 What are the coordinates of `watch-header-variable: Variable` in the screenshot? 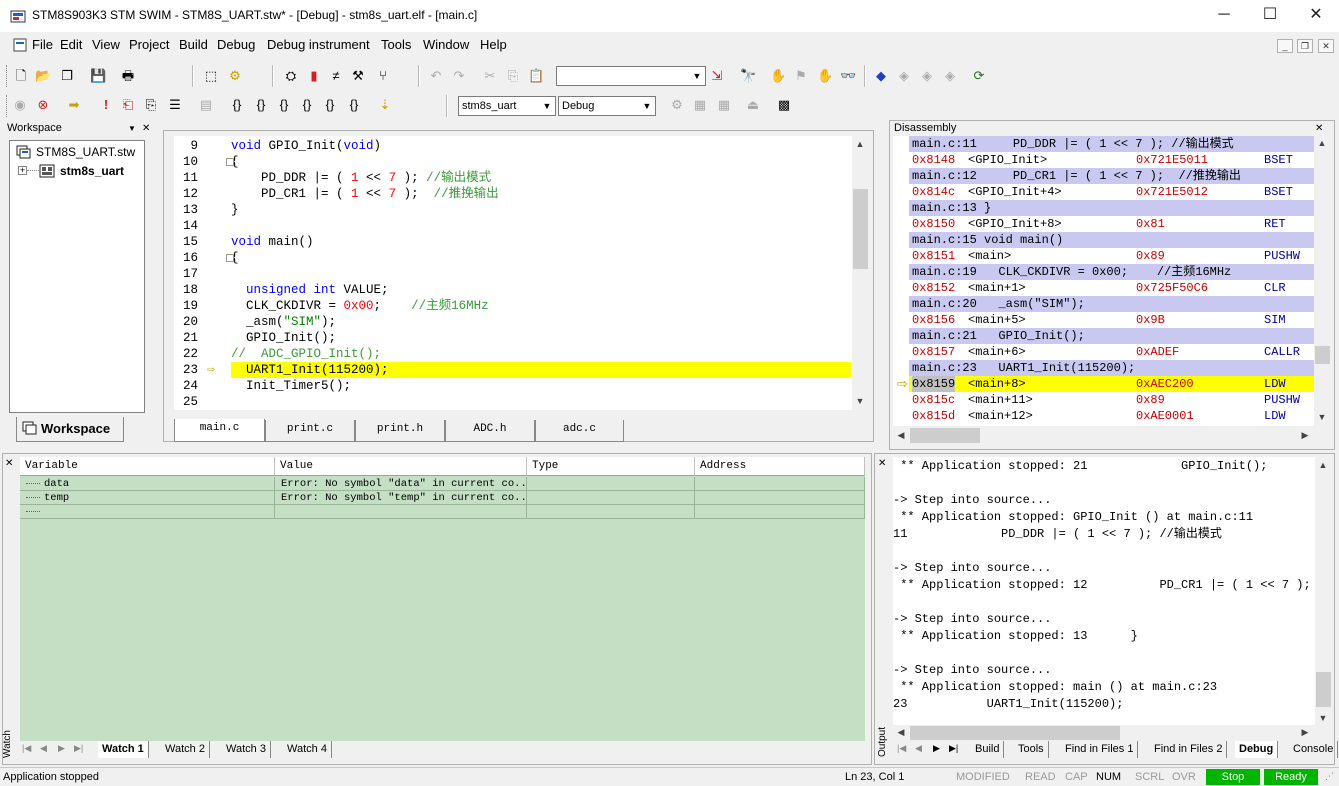 It's located at (147, 466).